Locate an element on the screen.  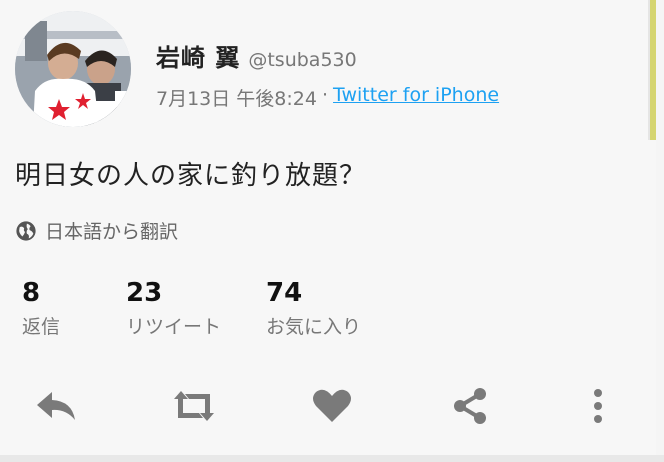
reply-icon is located at coordinates (56, 406).